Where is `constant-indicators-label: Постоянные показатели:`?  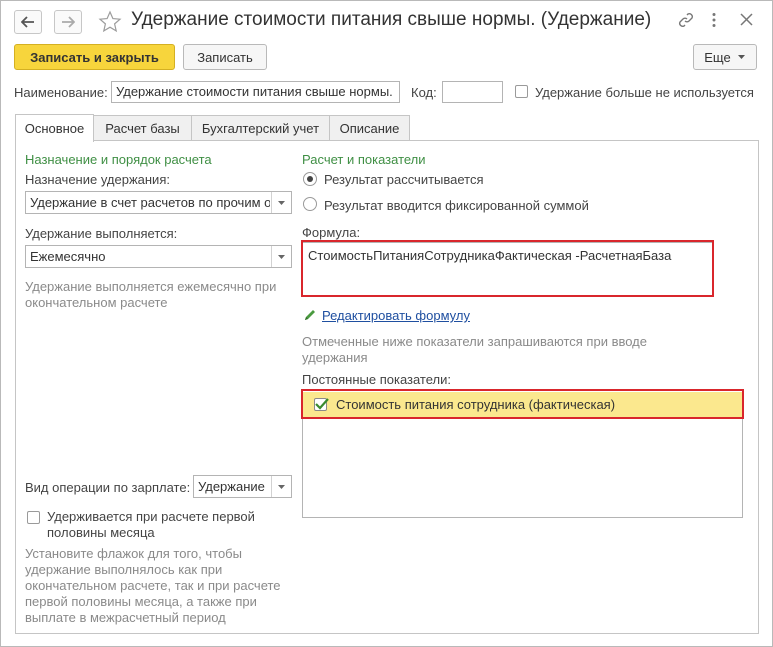
constant-indicators-label: Постоянные показатели: is located at coordinates (376, 379).